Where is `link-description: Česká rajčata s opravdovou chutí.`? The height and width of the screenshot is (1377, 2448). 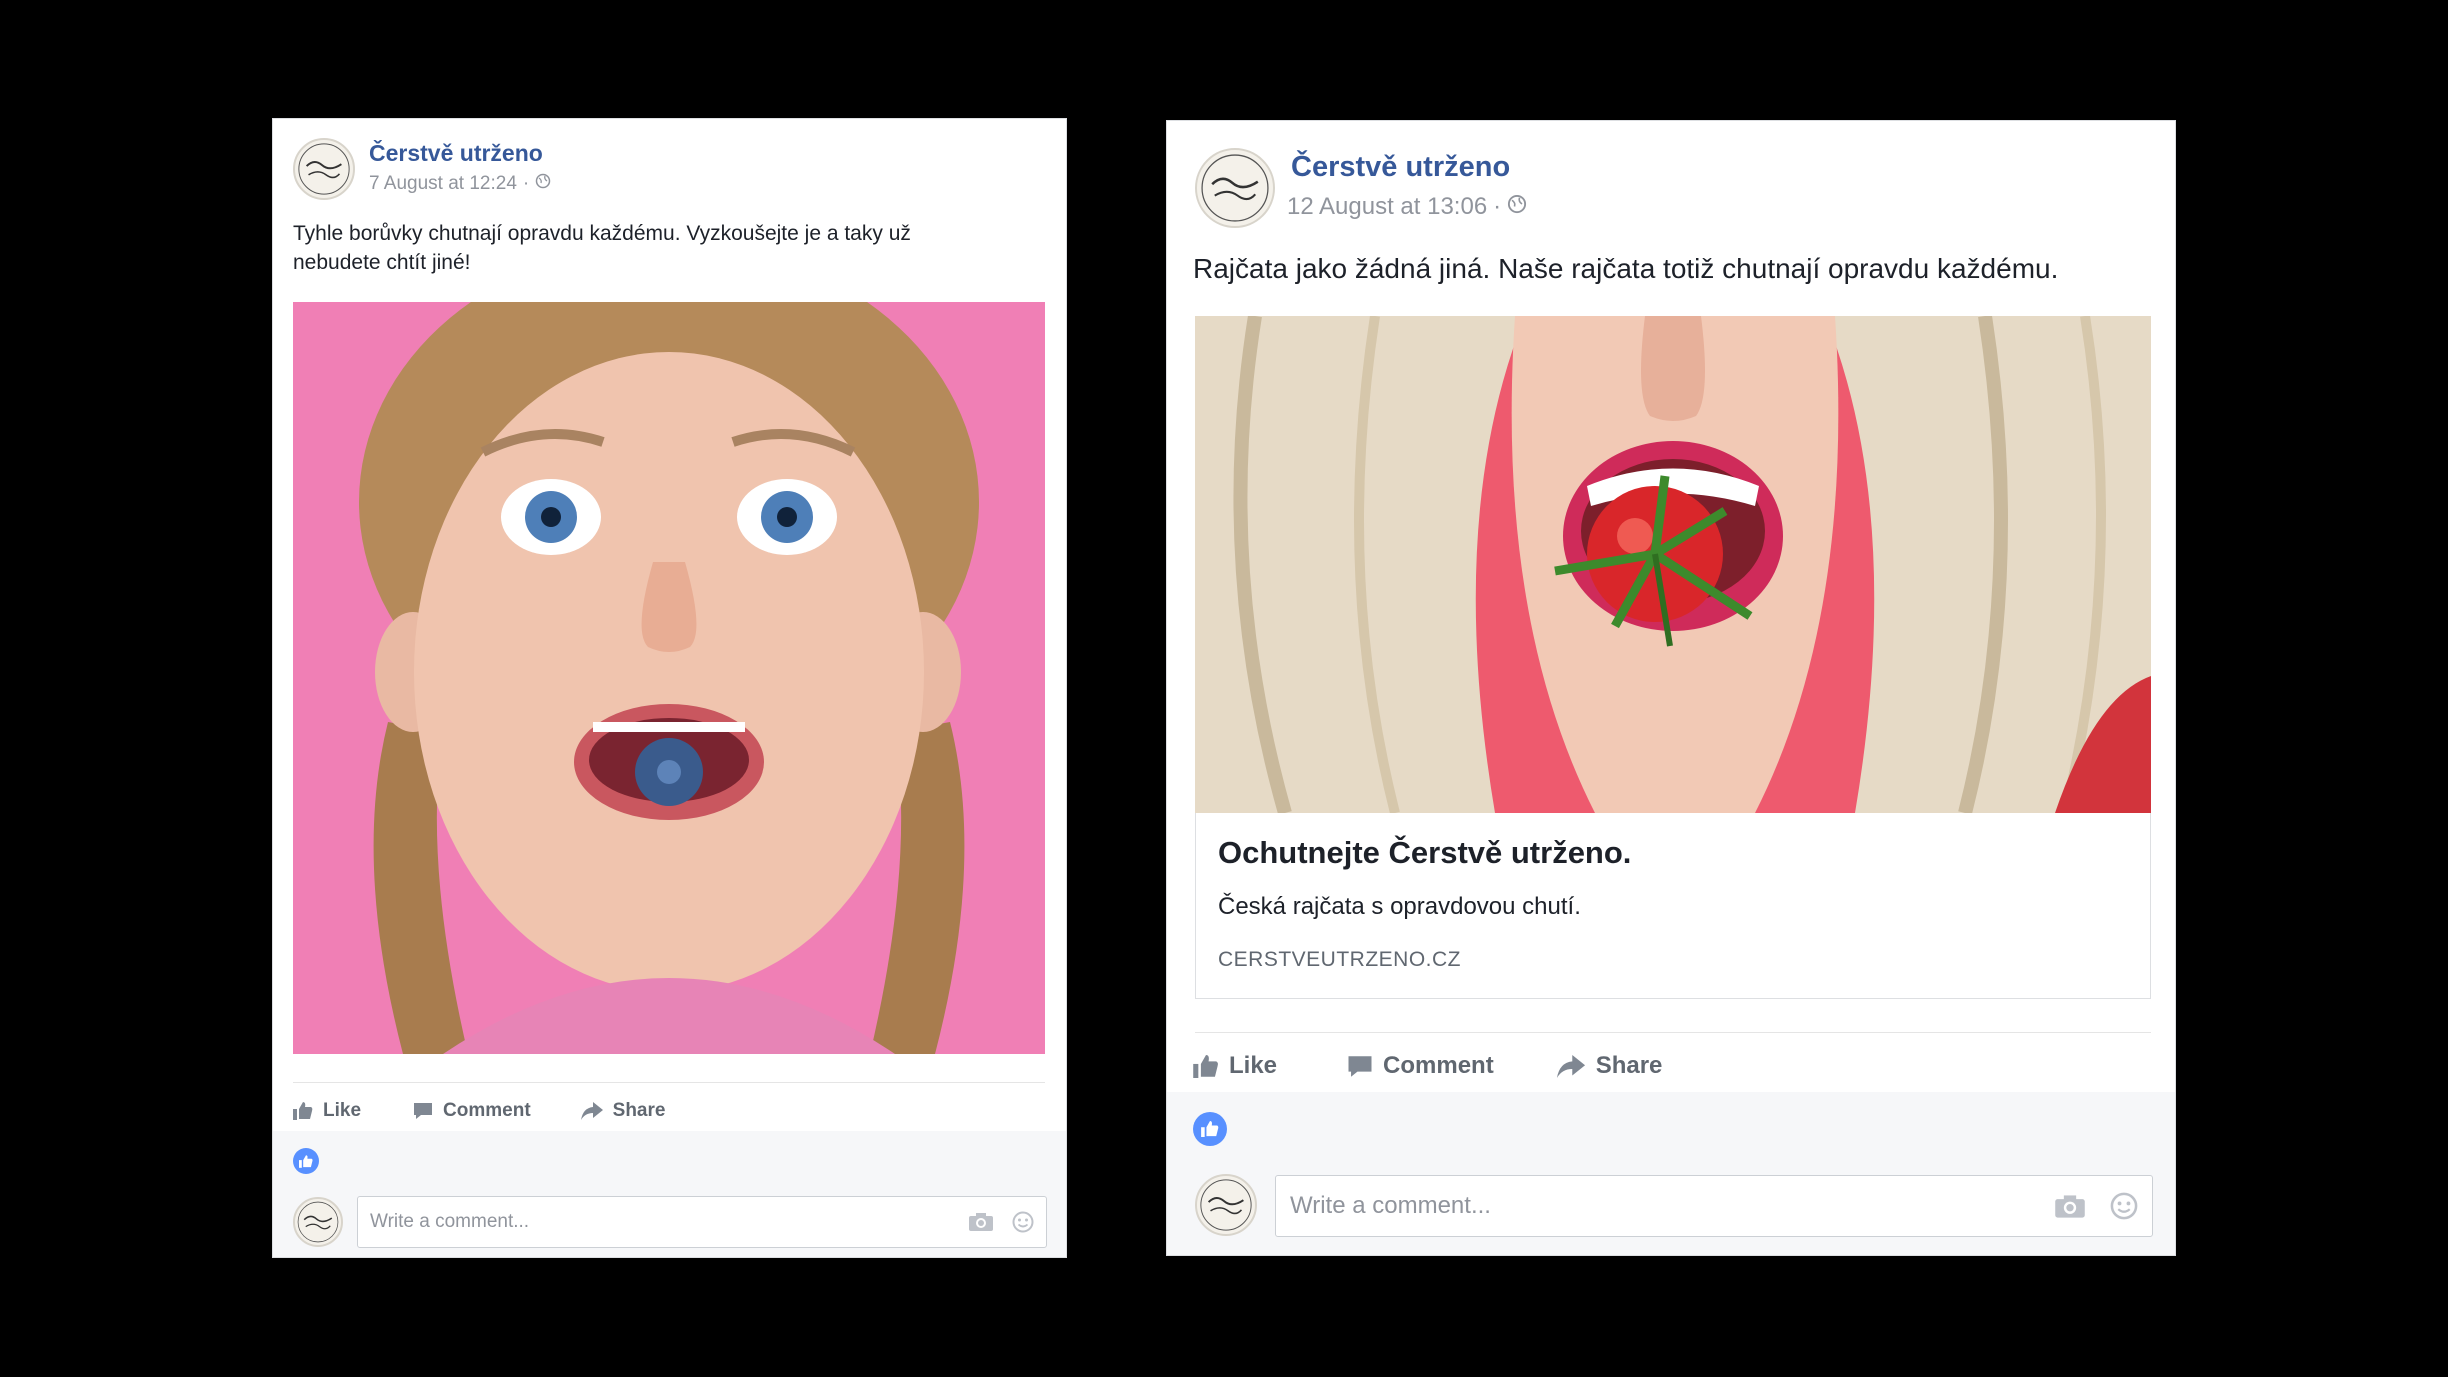
link-description: Česká rajčata s opravdovou chutí. is located at coordinates (1399, 906).